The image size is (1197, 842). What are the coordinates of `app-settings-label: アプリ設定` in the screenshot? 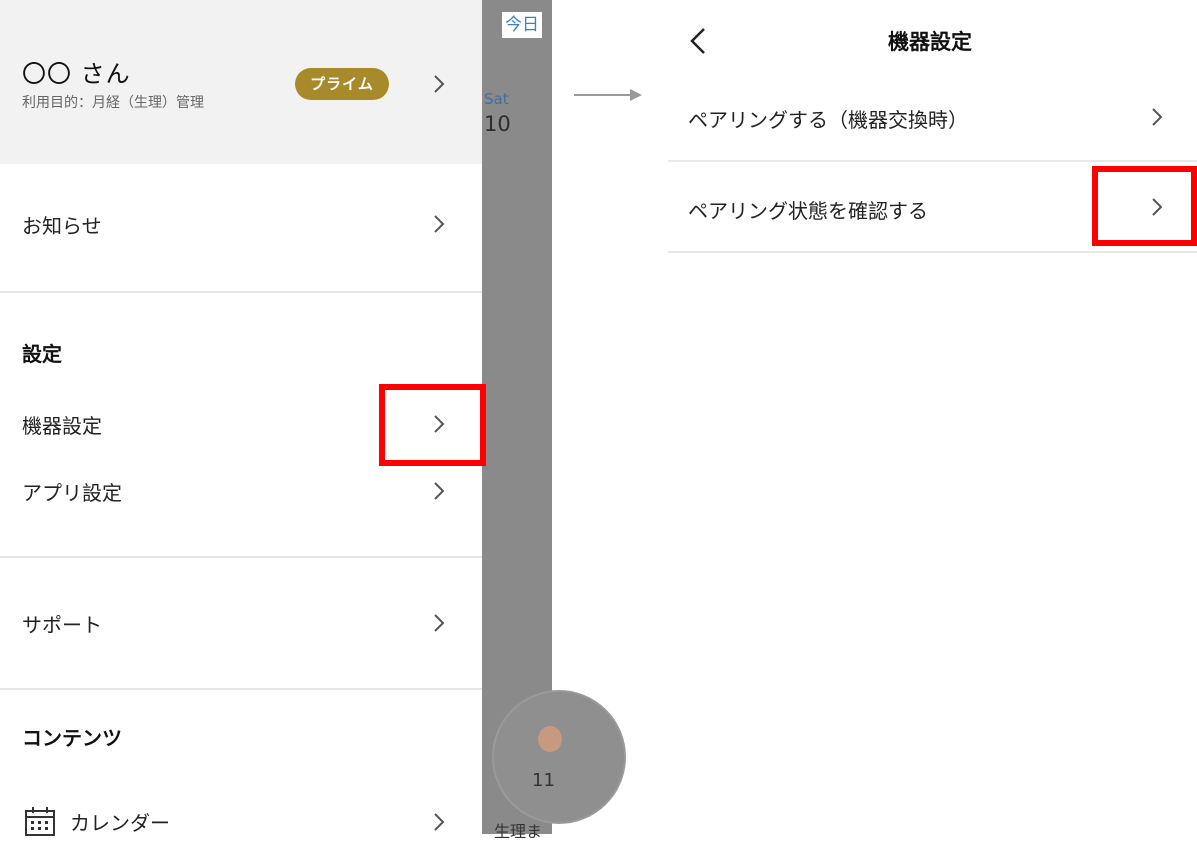 It's located at (72, 493).